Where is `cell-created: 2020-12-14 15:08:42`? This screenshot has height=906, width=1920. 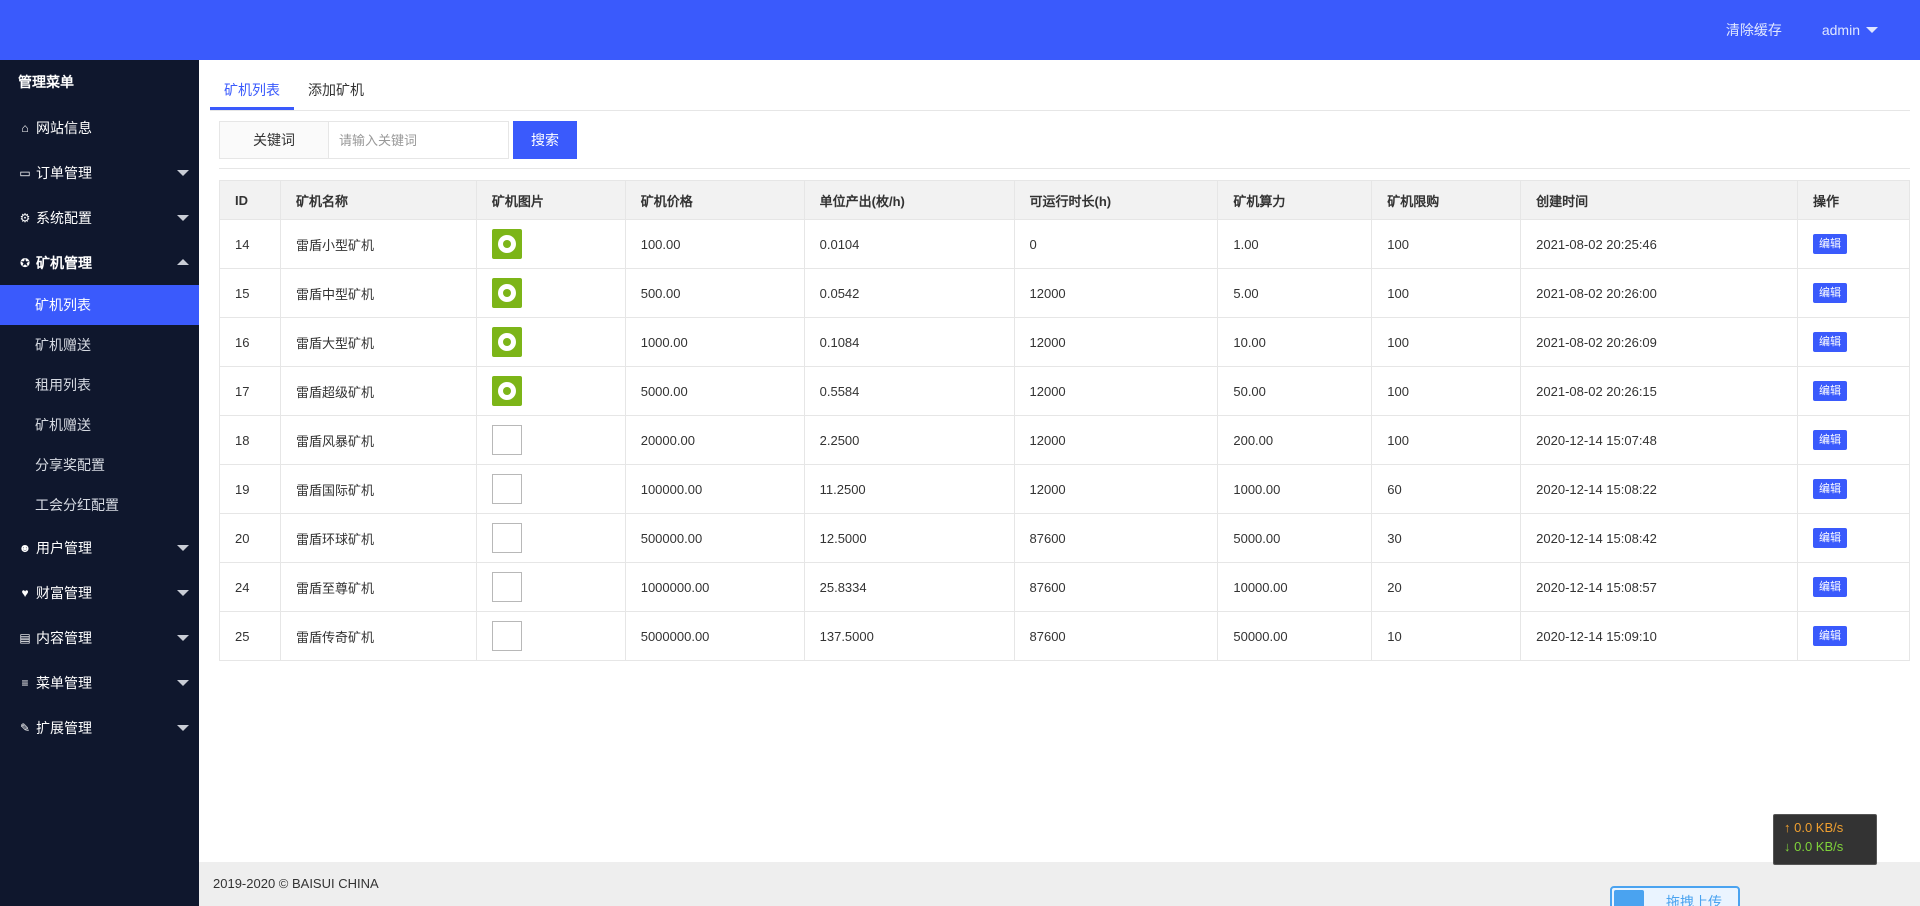
cell-created: 2020-12-14 15:08:42 is located at coordinates (1659, 538).